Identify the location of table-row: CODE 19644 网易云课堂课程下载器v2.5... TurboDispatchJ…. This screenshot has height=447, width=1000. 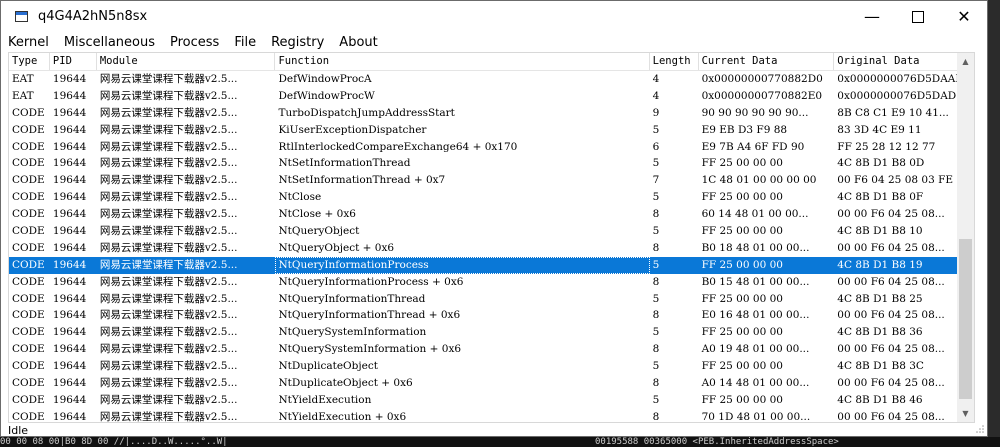
(491, 113).